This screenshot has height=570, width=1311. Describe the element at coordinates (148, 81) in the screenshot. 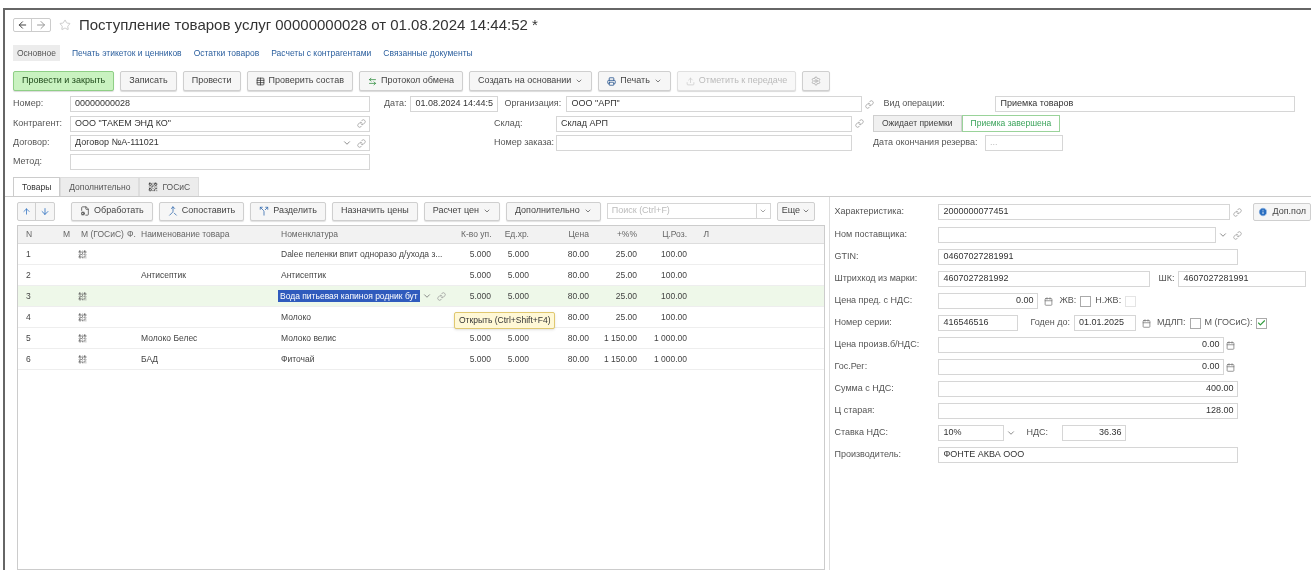

I see `toolbar-button: Записать` at that location.